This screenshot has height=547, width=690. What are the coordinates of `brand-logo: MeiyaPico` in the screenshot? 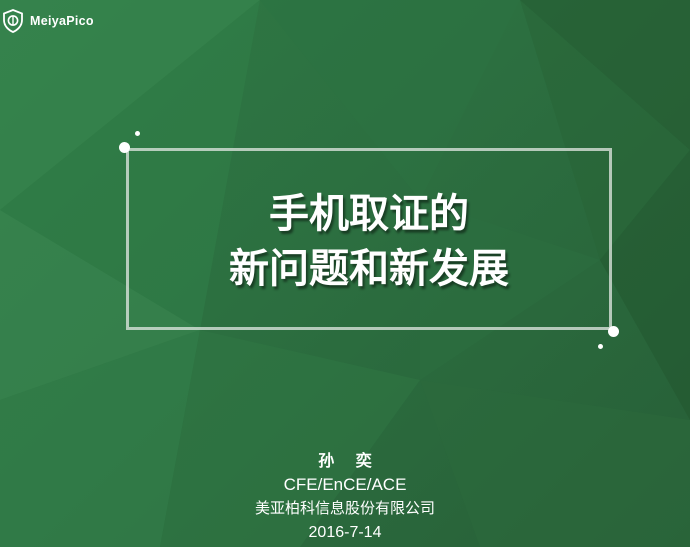 It's located at (48, 21).